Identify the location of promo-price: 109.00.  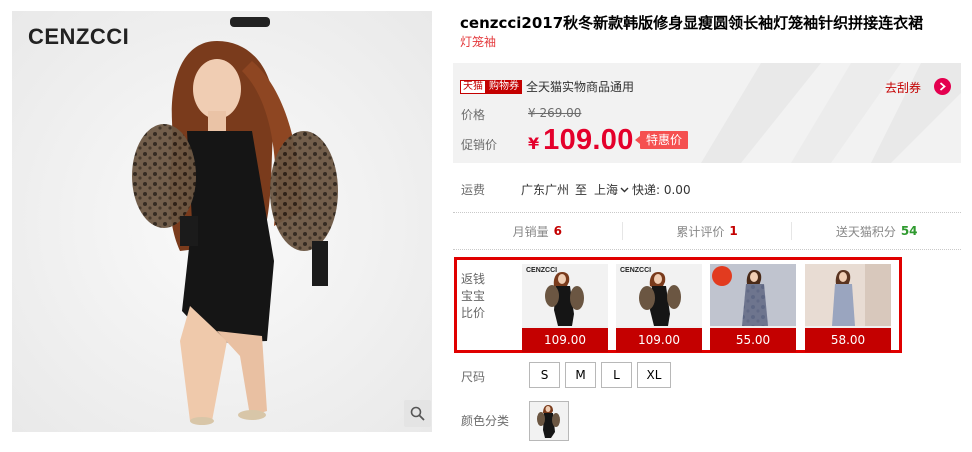
(588, 140).